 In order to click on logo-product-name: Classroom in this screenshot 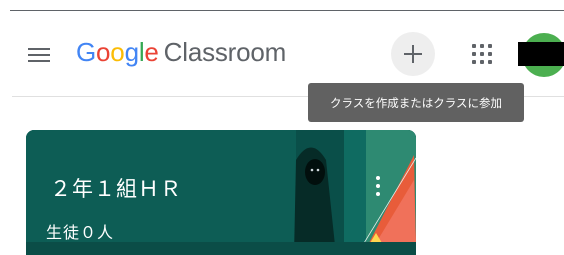, I will do `click(225, 52)`.